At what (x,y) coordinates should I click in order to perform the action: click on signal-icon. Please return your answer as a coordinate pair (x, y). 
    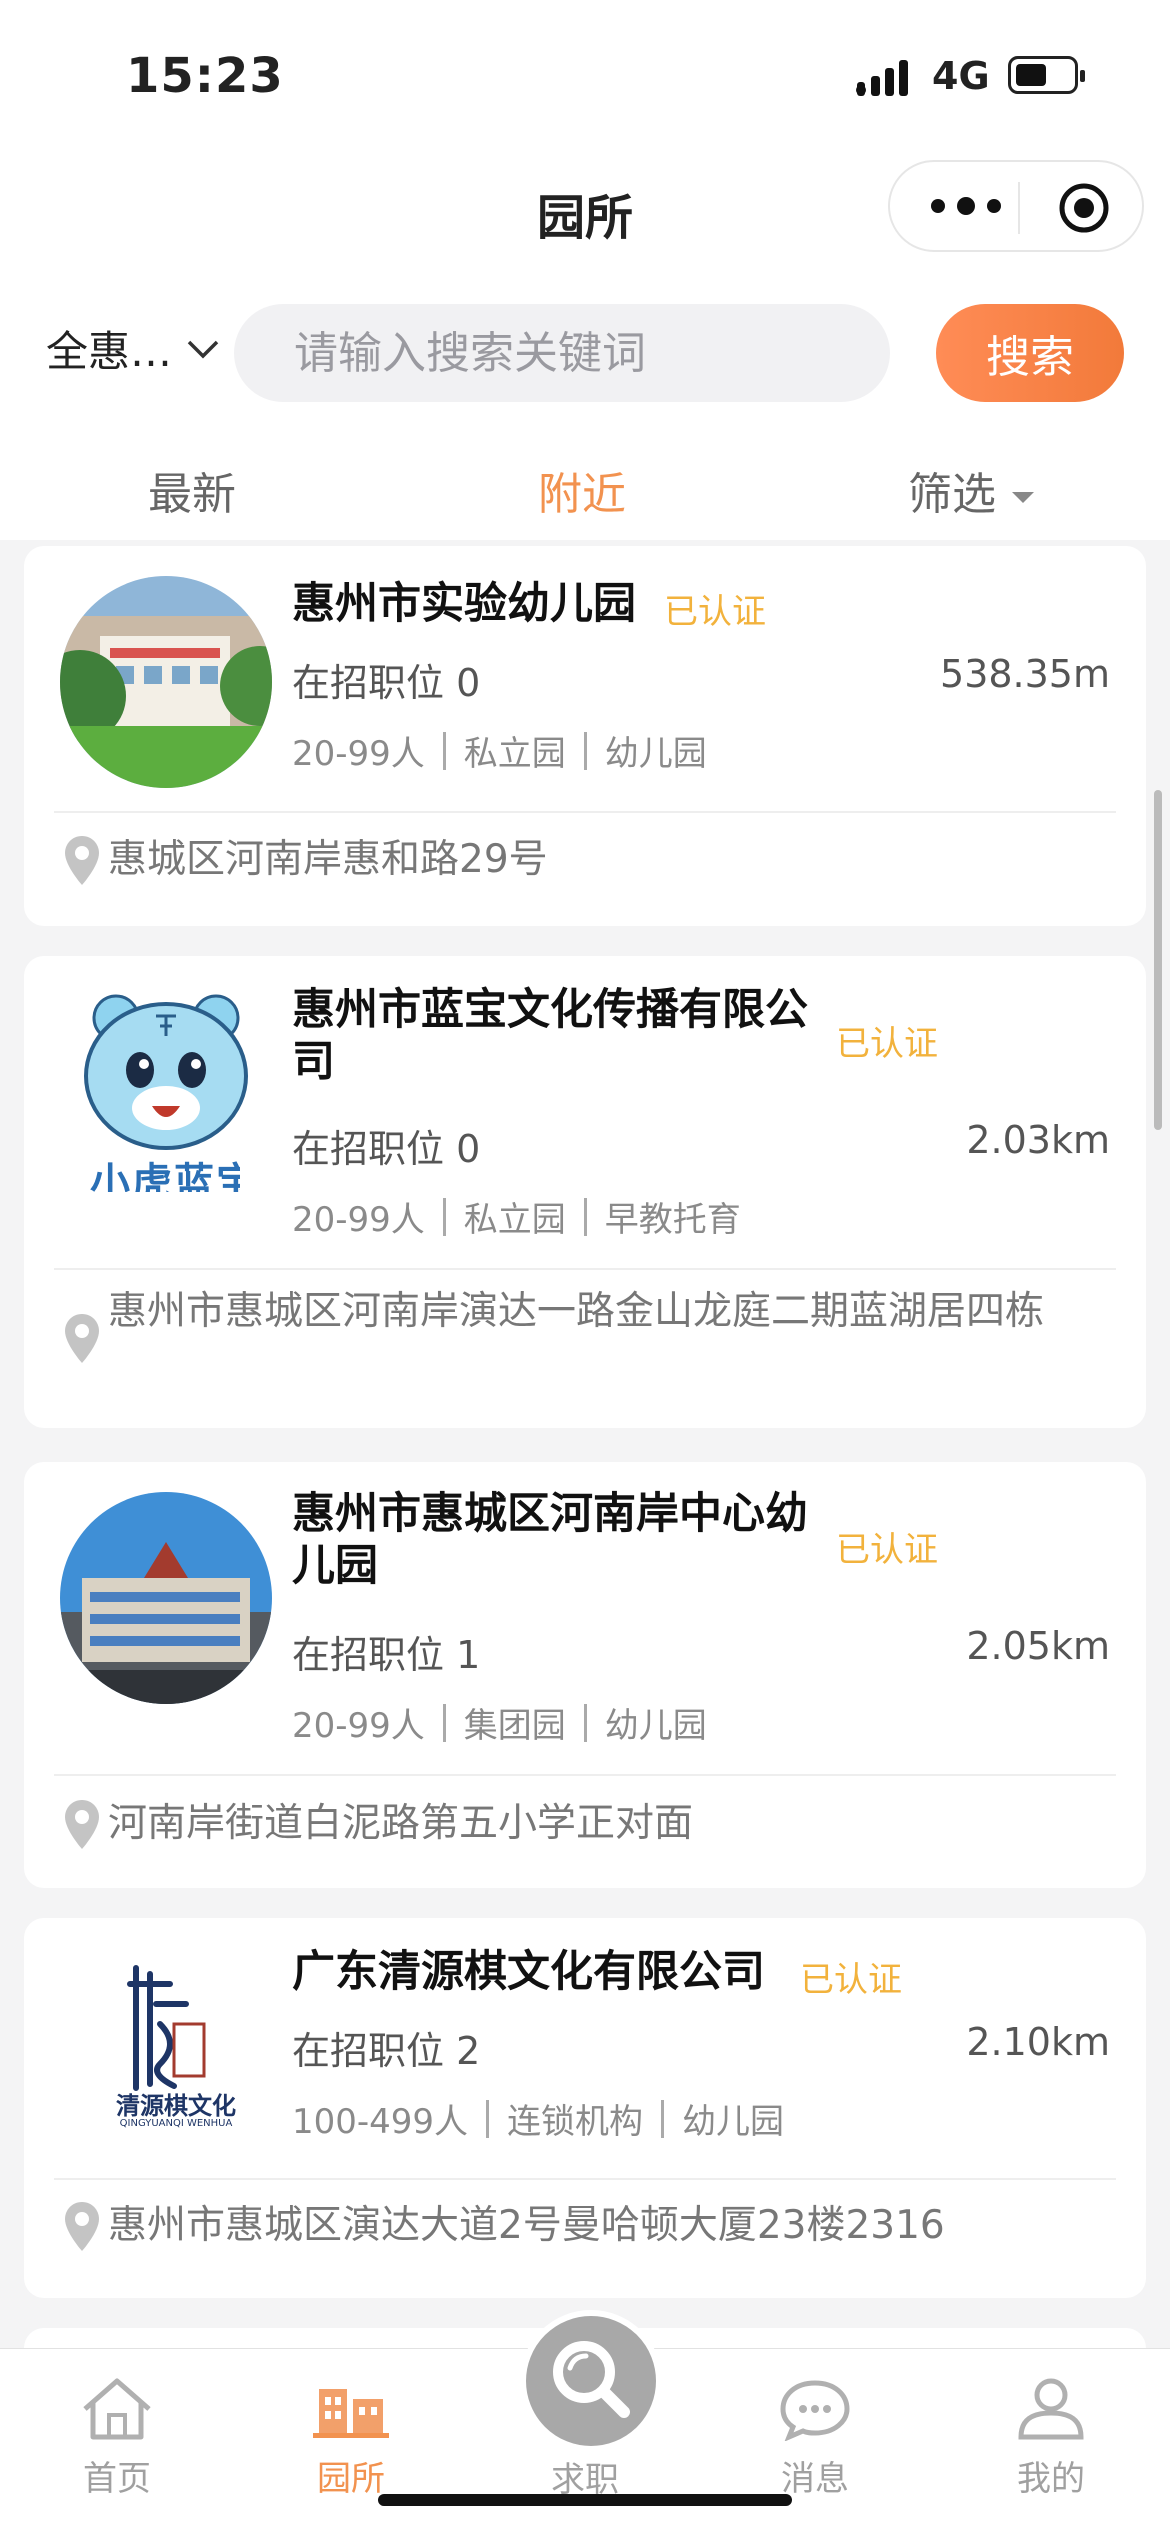
    Looking at the image, I should click on (882, 78).